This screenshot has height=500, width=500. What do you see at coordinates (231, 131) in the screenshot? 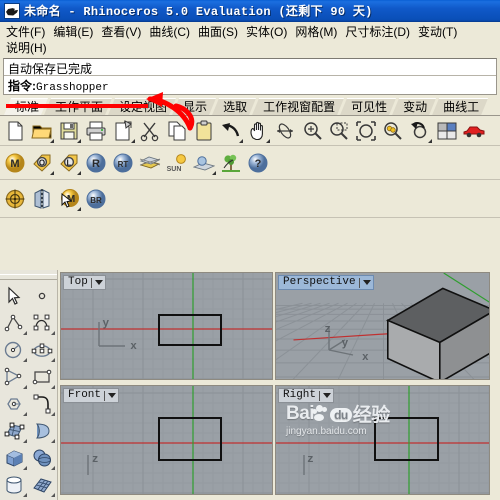
I see `undo-icon` at bounding box center [231, 131].